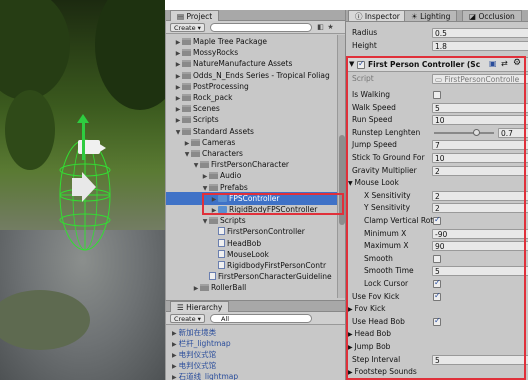 This screenshot has height=380, width=528. What do you see at coordinates (234, 187) in the screenshot?
I see `project-item-label: Prefabs` at bounding box center [234, 187].